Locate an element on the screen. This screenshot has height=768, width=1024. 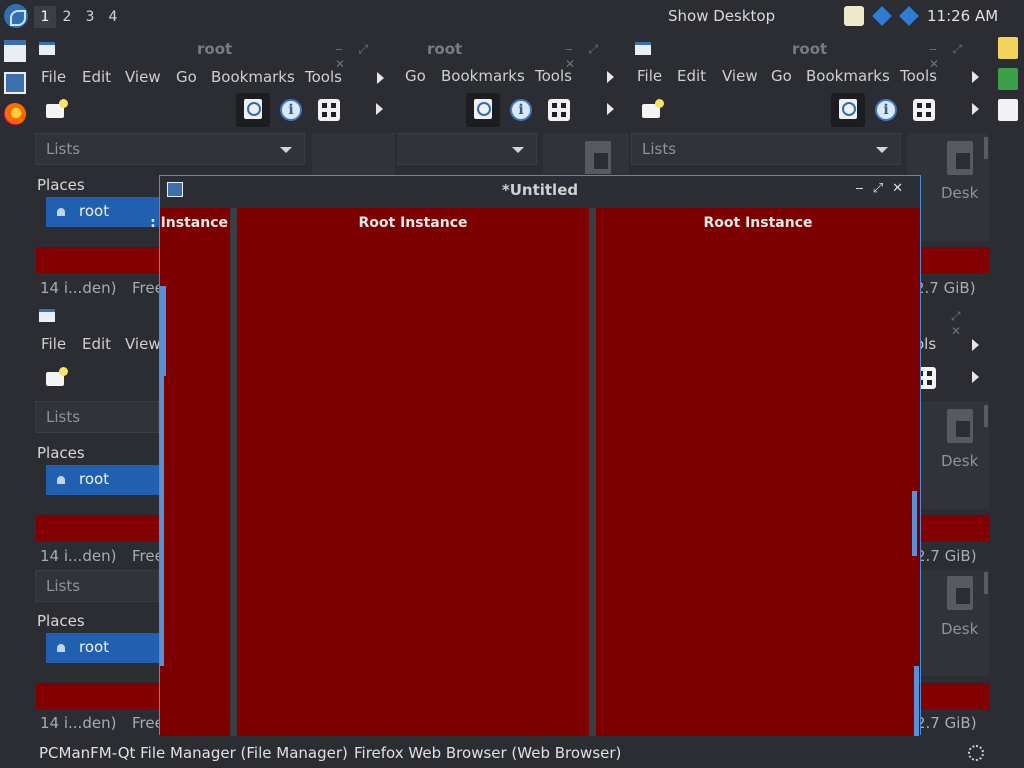
workspace-1: 1 is located at coordinates (45, 17).